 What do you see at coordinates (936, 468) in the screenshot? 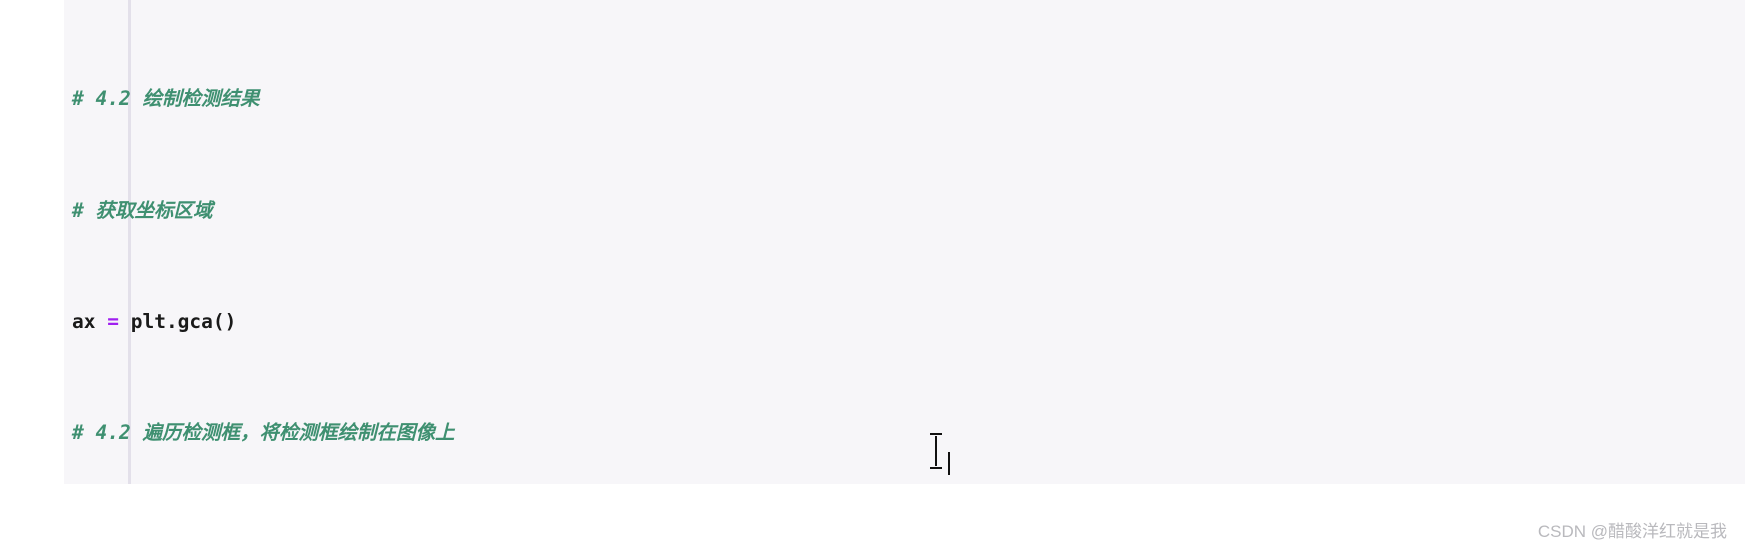
I see `ibeam-cap-bottom` at bounding box center [936, 468].